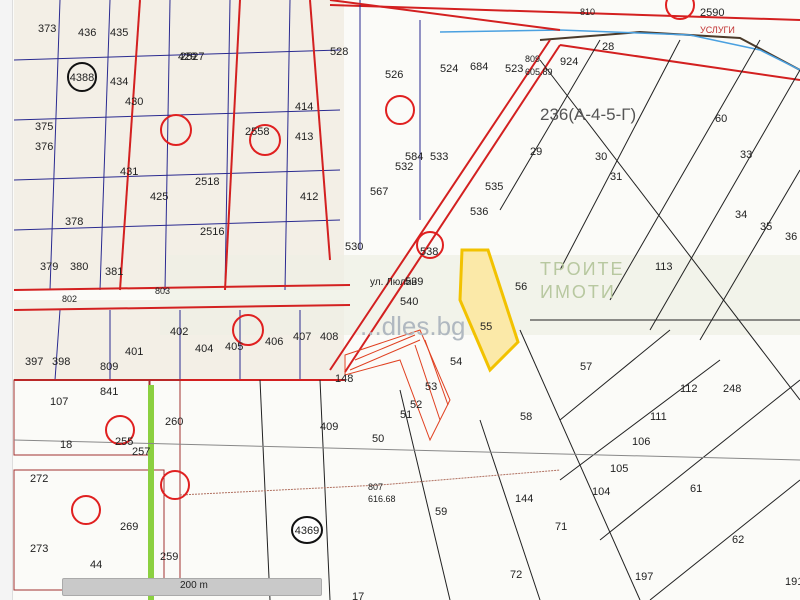  Describe the element at coordinates (514, 69) in the screenshot. I see `parcel-number: 523` at that location.